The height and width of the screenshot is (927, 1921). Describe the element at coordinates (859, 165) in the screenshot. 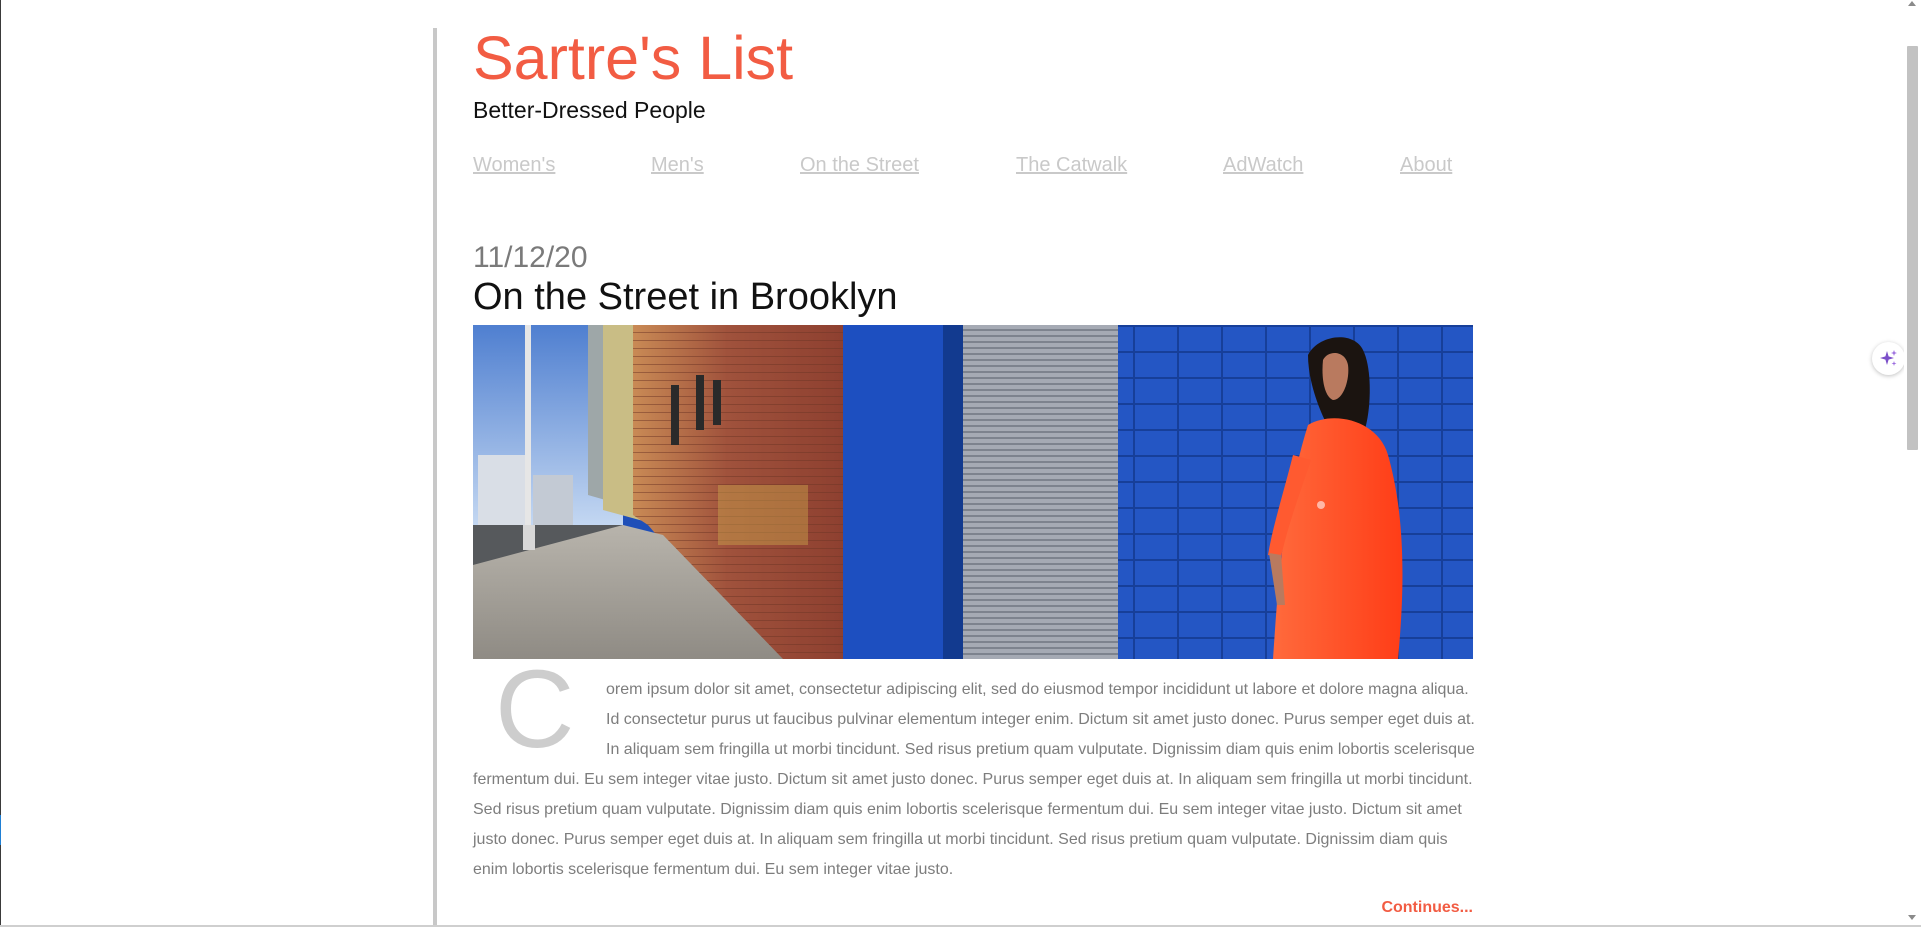

I see `nav-link-on-the-street: On the Street` at that location.